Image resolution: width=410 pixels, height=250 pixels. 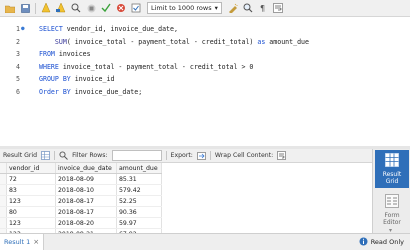 I want to click on sql-keyword: Order BY, so click(x=55, y=91).